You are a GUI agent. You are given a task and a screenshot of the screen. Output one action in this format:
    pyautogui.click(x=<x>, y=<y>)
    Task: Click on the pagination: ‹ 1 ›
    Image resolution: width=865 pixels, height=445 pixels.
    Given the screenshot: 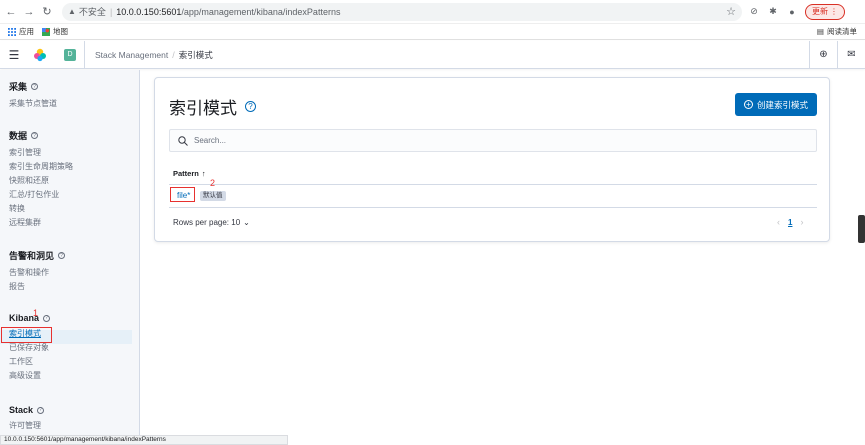 What is the action you would take?
    pyautogui.click(x=790, y=222)
    